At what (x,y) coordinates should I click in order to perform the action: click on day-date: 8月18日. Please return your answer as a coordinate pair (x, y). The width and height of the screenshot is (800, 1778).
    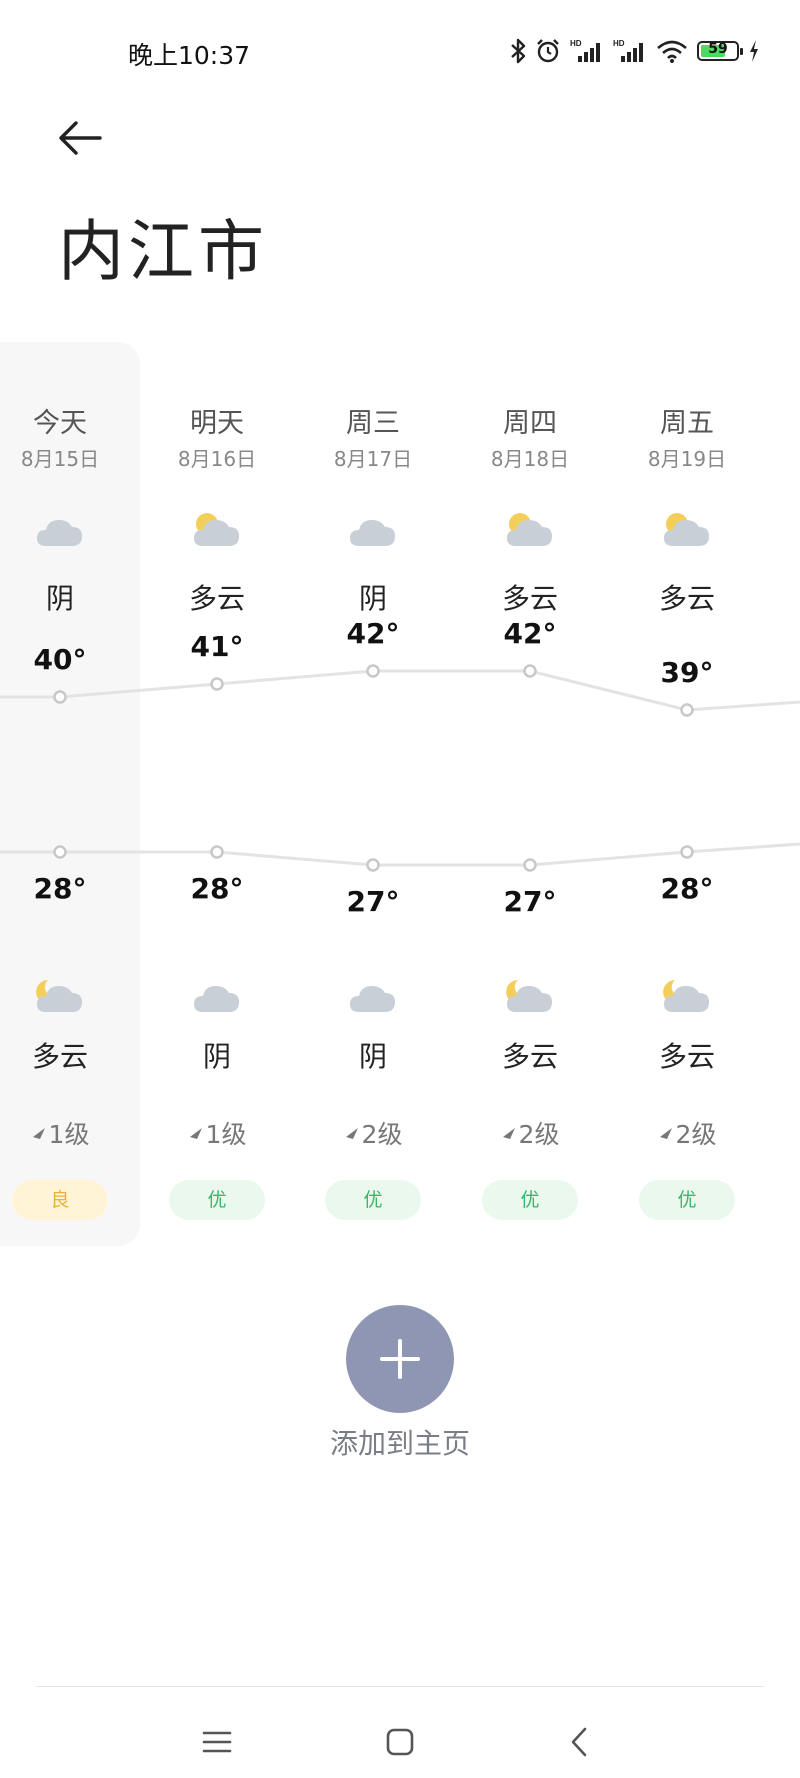
    Looking at the image, I should click on (530, 459).